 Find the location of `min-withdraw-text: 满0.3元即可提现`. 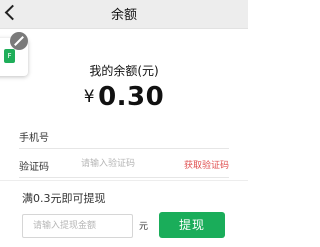

min-withdraw-text: 满0.3元即可提现 is located at coordinates (64, 198).